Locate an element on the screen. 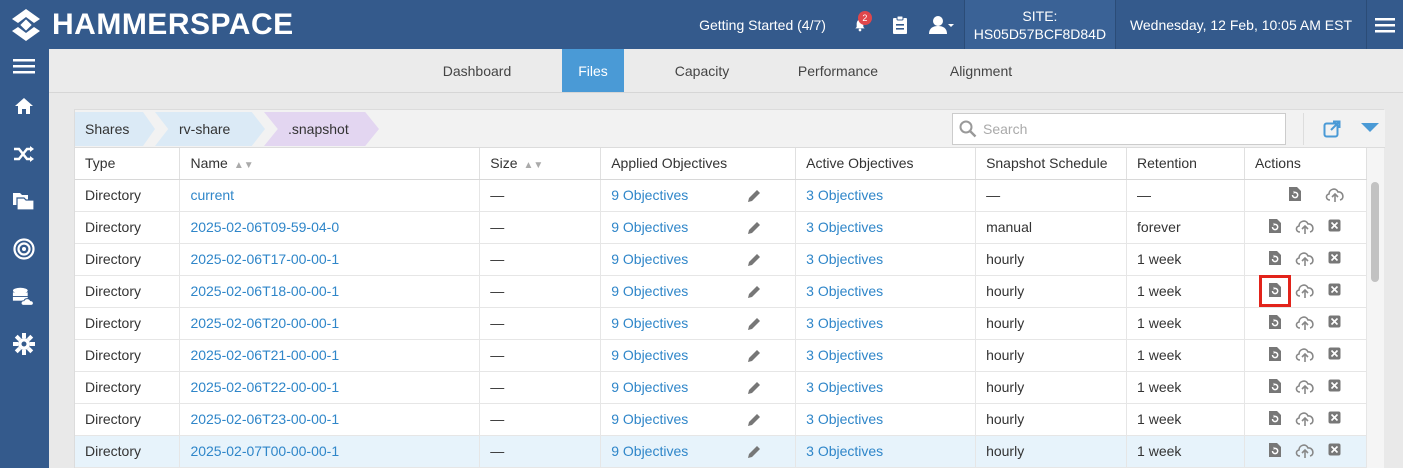 This screenshot has height=468, width=1403. sidebar-menu-icon is located at coordinates (24, 66).